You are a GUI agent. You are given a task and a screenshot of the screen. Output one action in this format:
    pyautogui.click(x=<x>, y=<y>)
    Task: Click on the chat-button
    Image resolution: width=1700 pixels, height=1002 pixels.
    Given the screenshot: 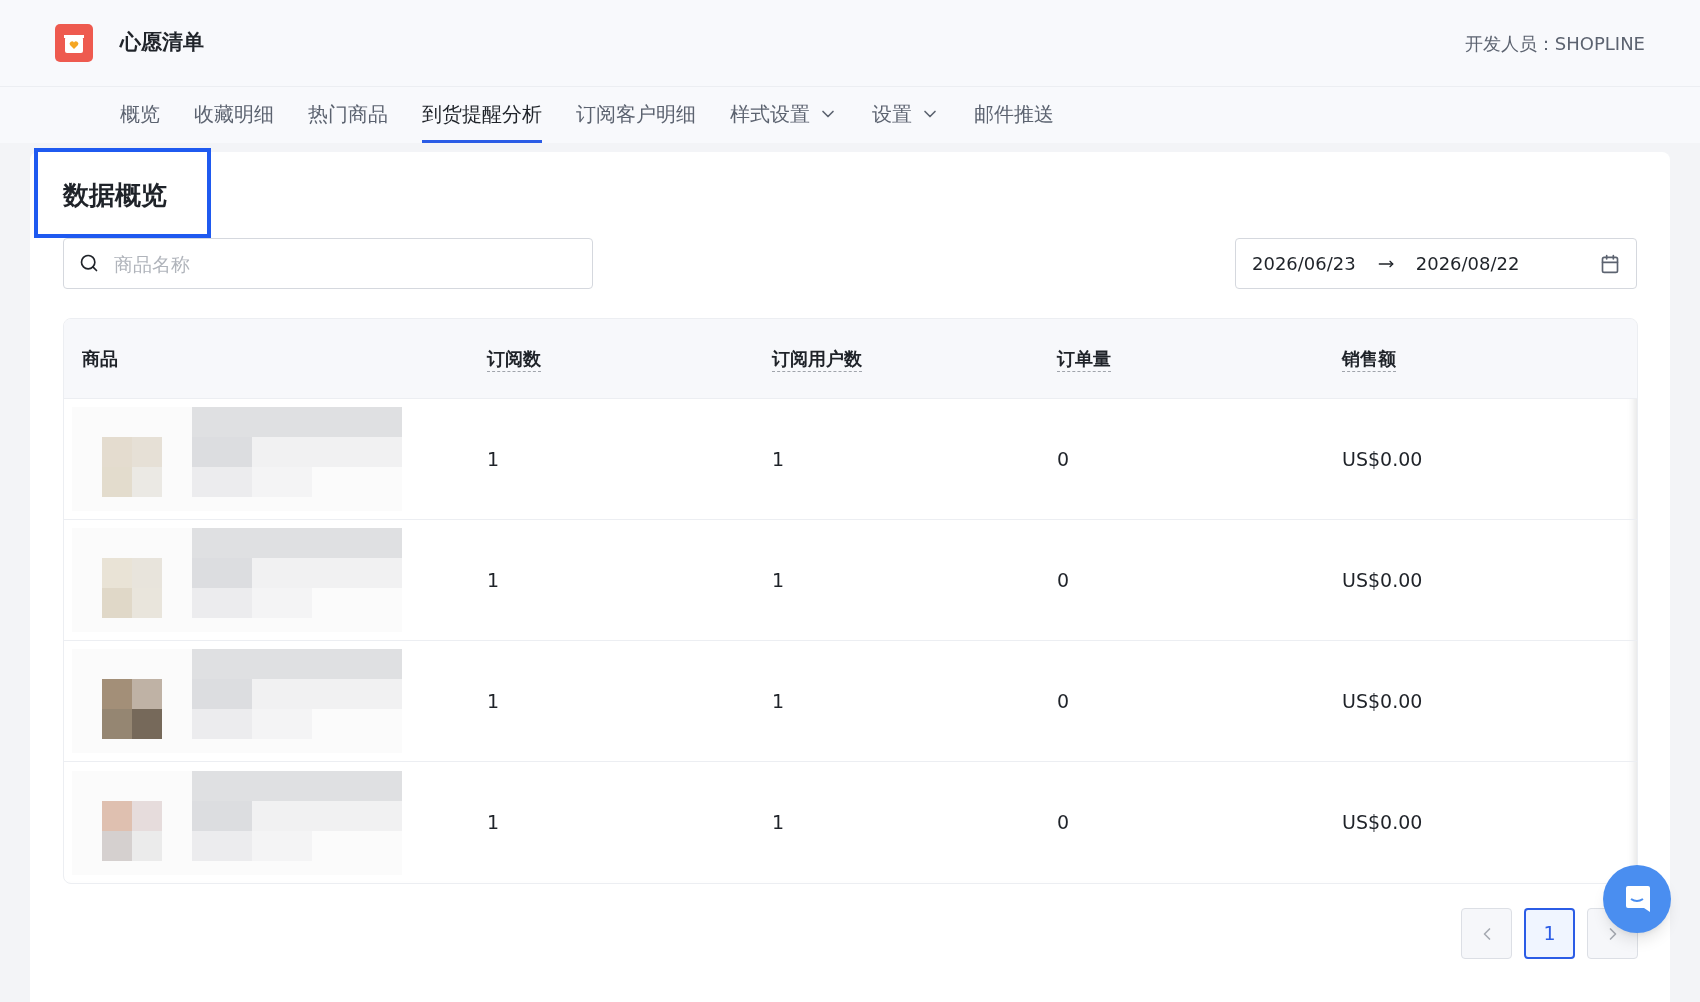 What is the action you would take?
    pyautogui.click(x=1637, y=899)
    